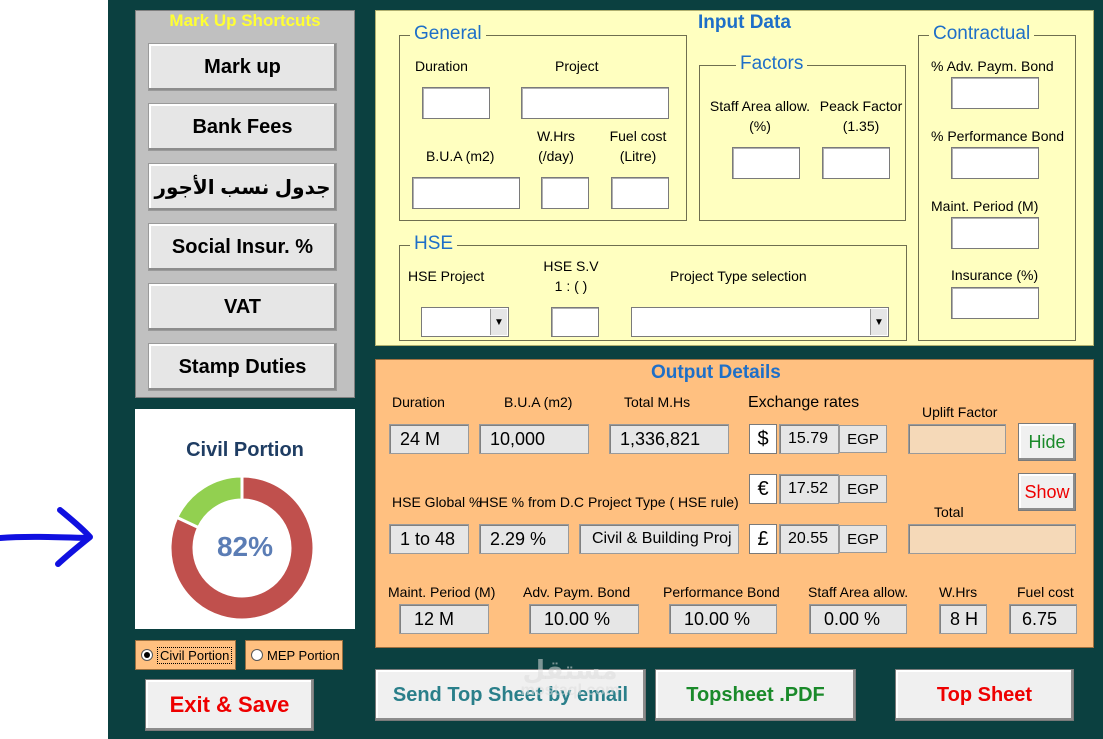  Describe the element at coordinates (998, 136) in the screenshot. I see `performance-bond-label: % Performance Bond` at that location.